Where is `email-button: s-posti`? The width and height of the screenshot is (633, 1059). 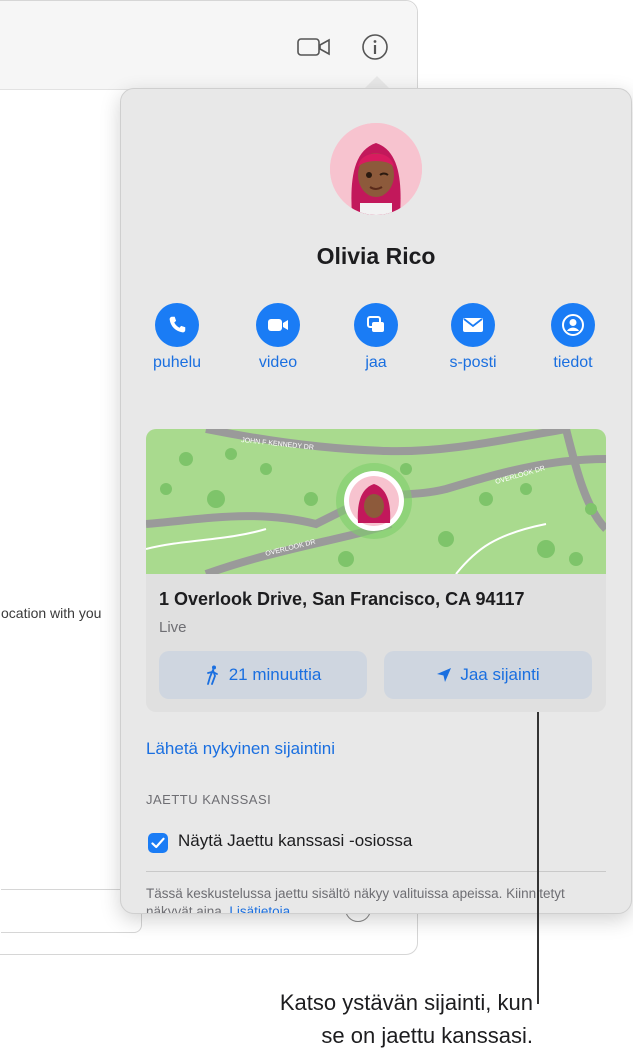 email-button: s-posti is located at coordinates (473, 337).